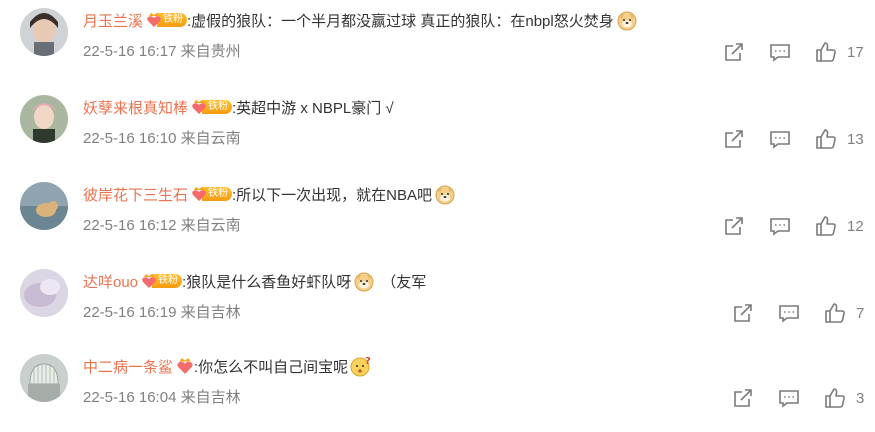 Image resolution: width=875 pixels, height=432 pixels. I want to click on like-button: 7, so click(844, 313).